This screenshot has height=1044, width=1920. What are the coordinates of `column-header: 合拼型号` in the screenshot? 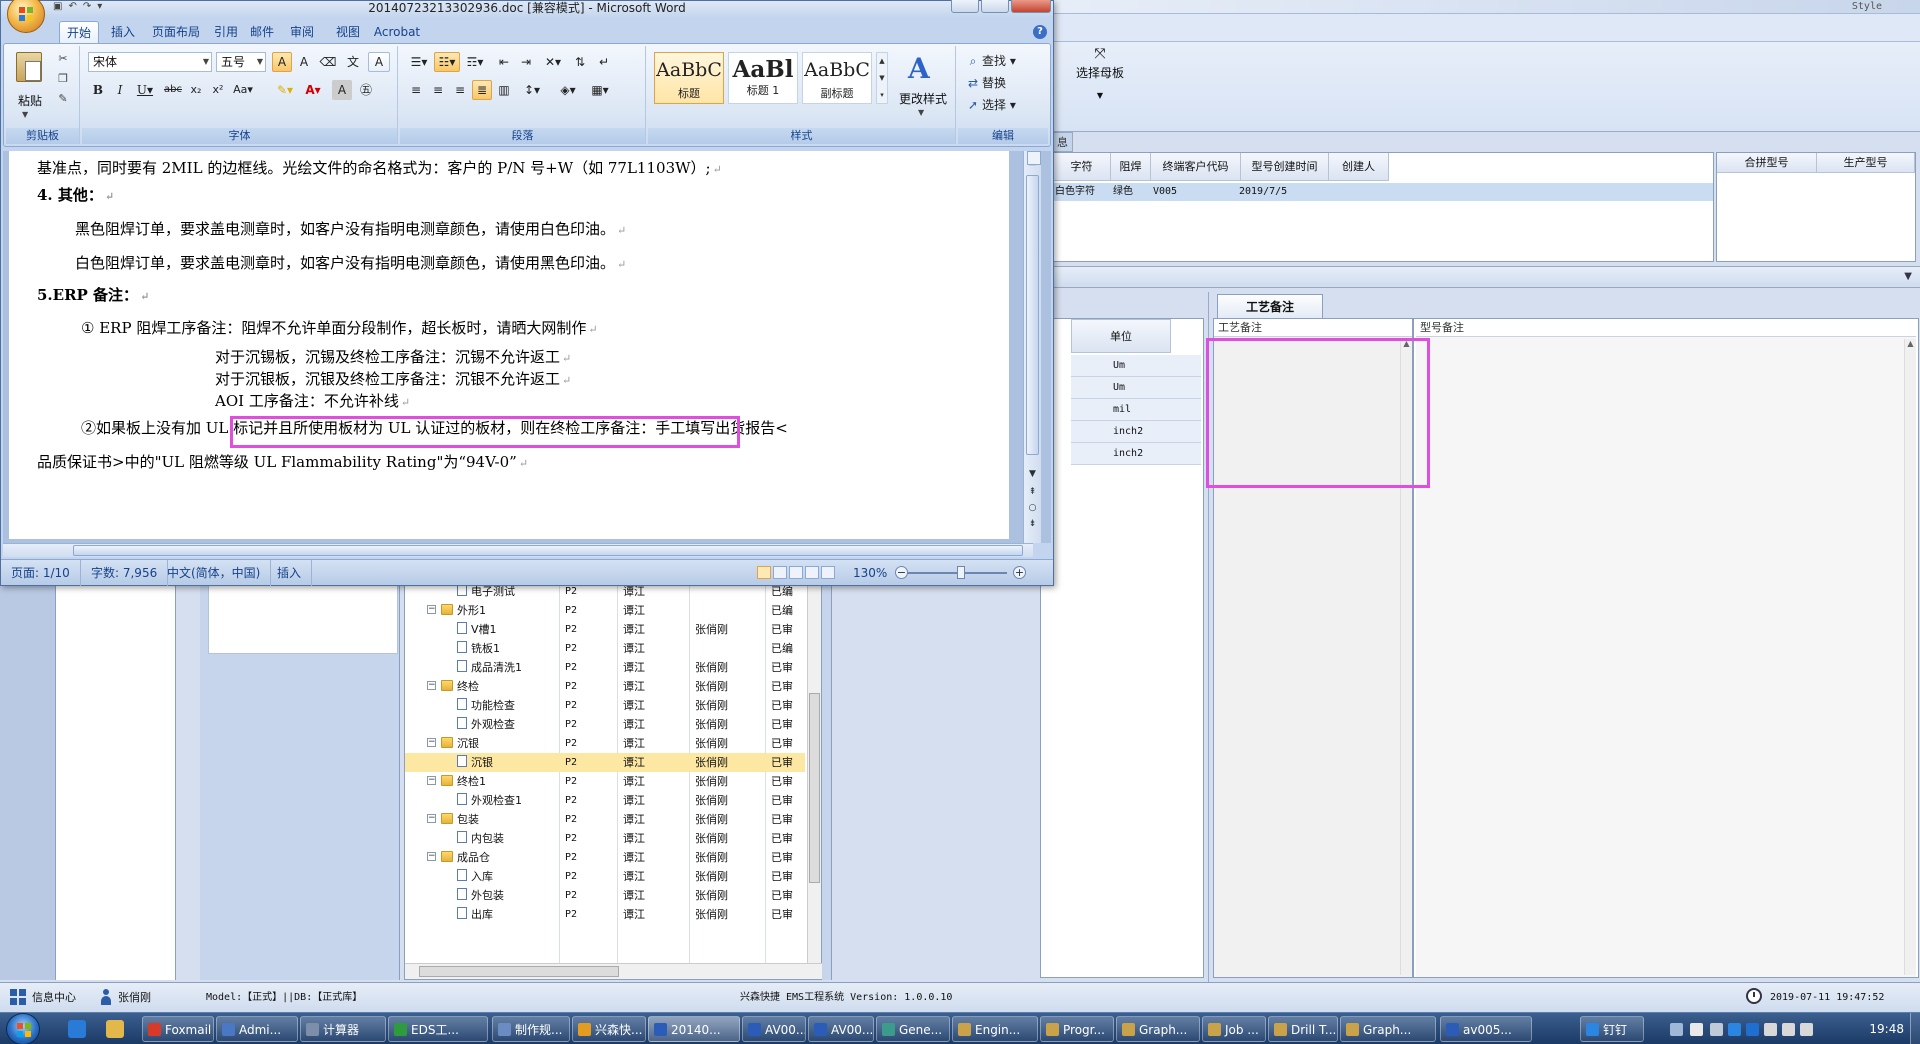 It's located at (1767, 163).